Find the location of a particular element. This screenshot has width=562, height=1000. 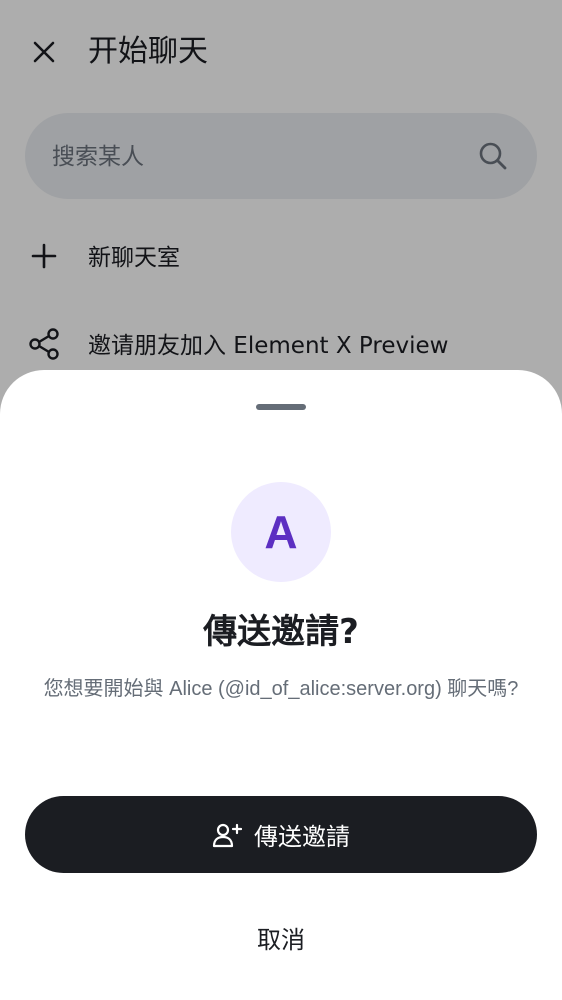

dialog-title: 傳送邀請? is located at coordinates (281, 632).